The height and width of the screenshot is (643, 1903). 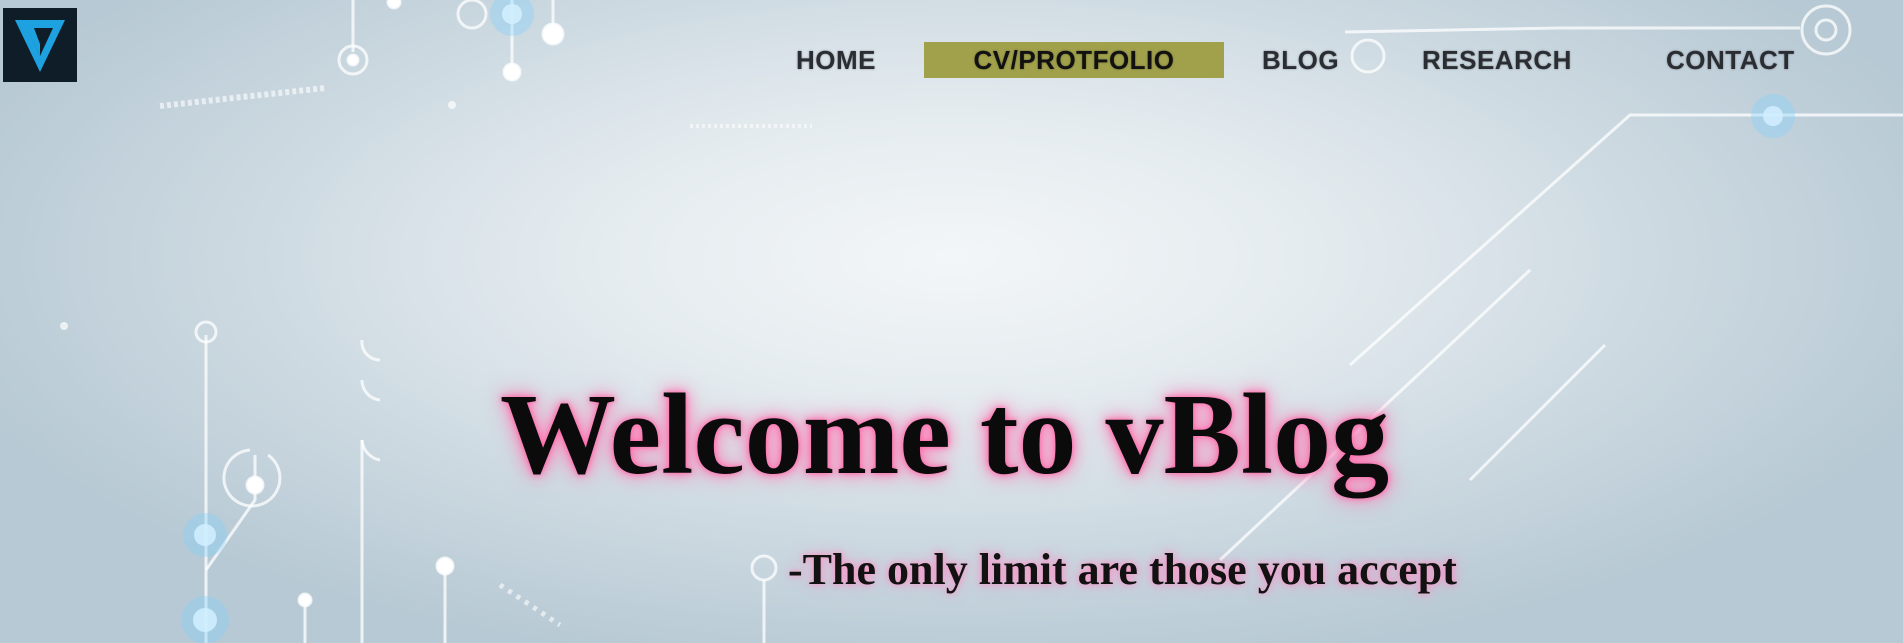 I want to click on site-logo, so click(x=40, y=45).